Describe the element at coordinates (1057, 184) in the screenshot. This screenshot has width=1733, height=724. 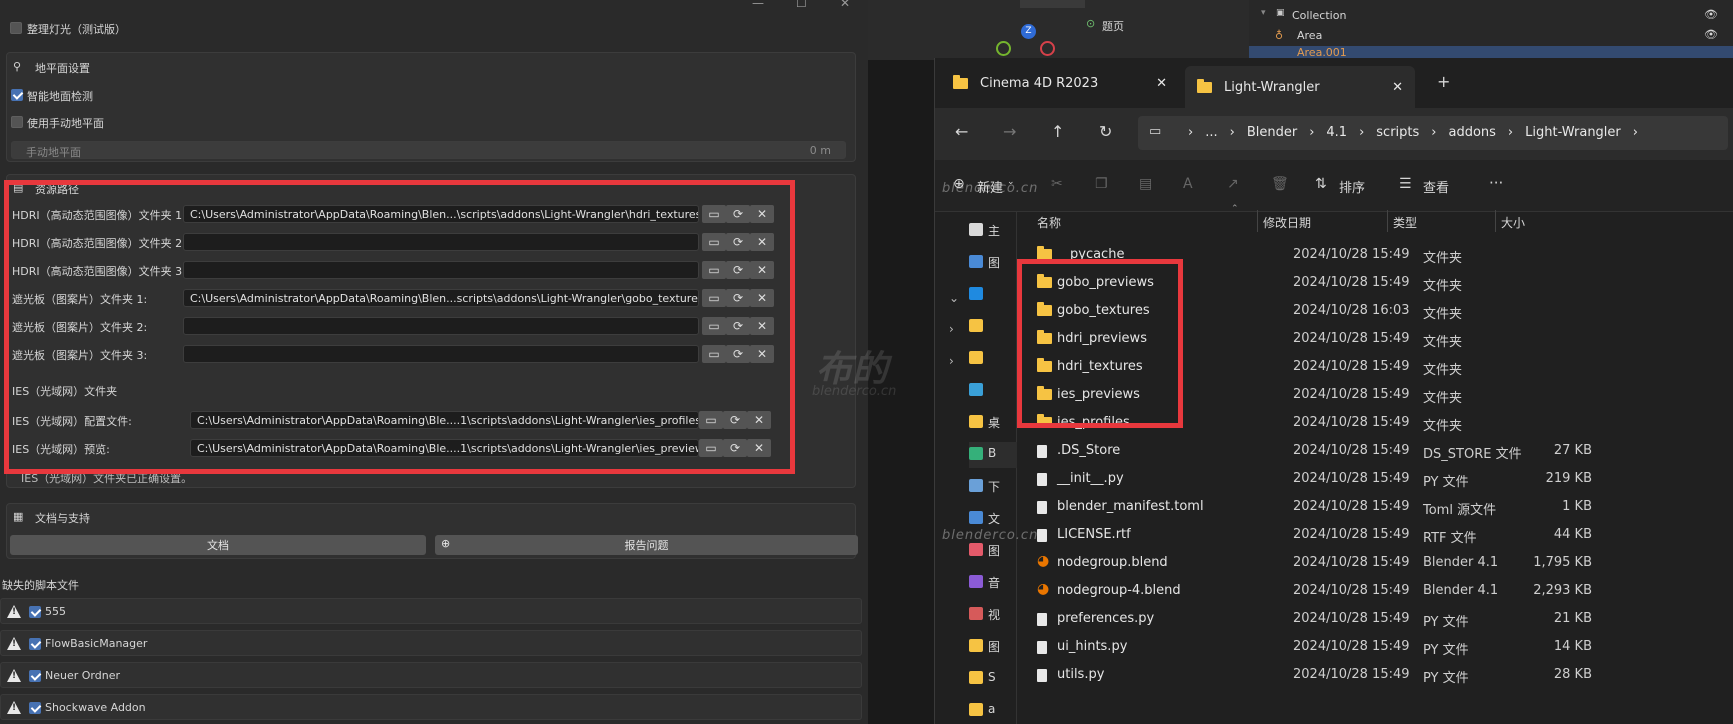
I see `cut-icon: ✂` at that location.